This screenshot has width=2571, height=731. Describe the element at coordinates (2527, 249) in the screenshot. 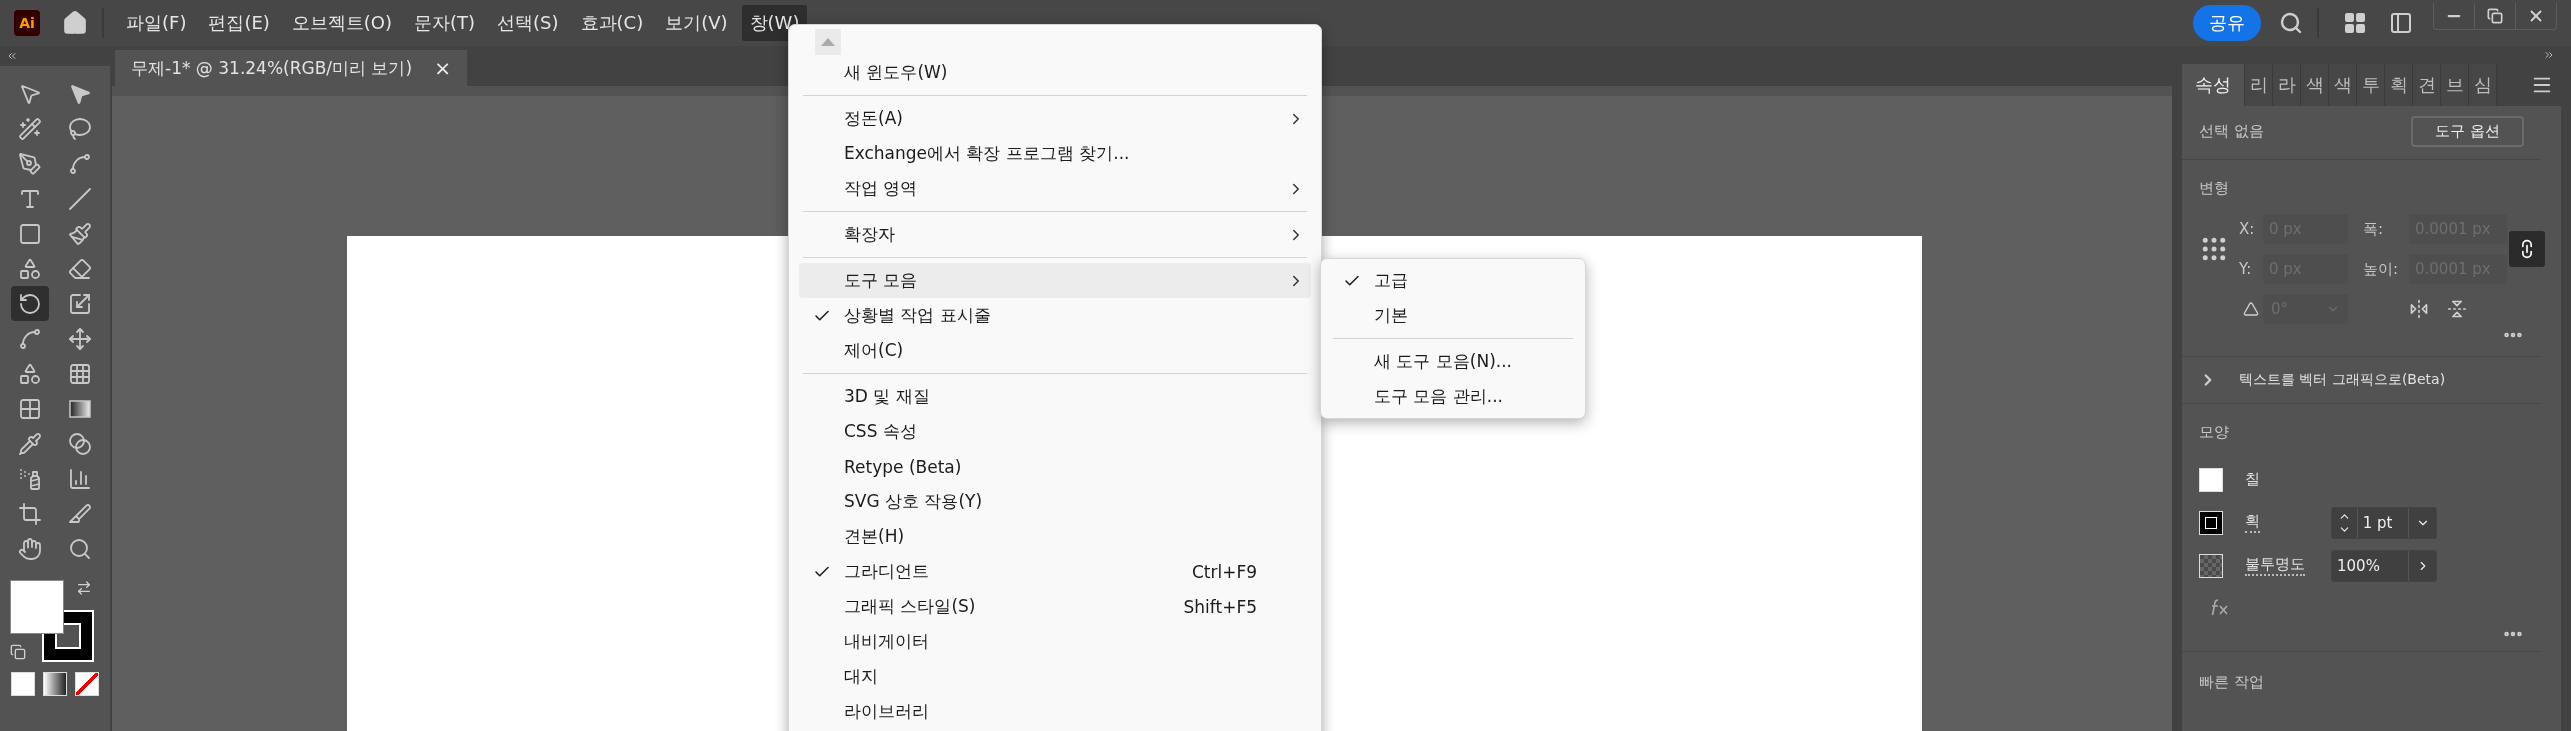

I see `link-icon` at that location.